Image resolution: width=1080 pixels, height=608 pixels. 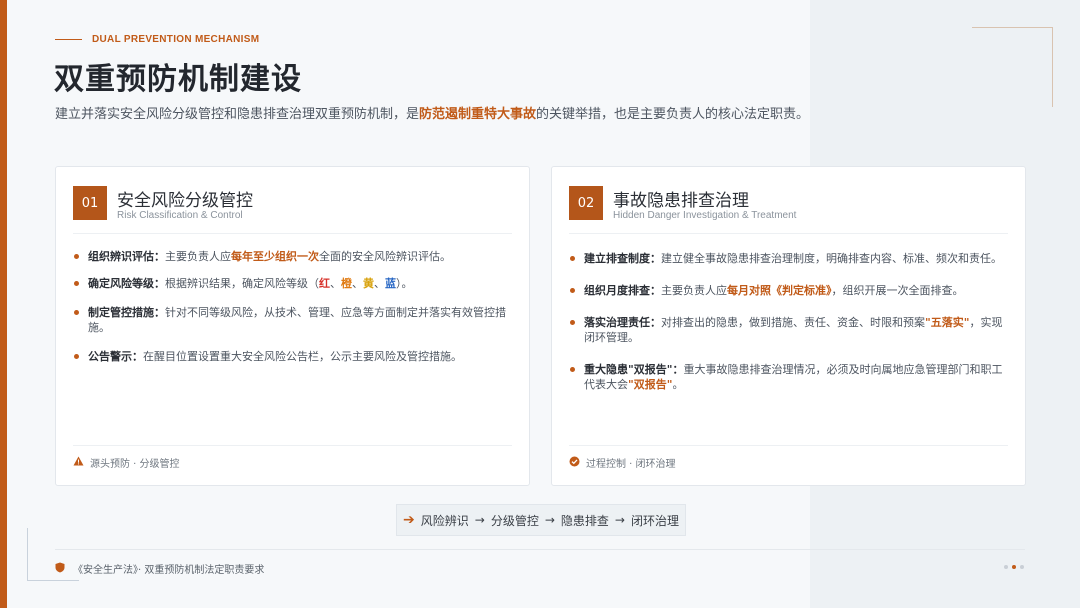 I want to click on card-footer-text: 过程控制 · 闭环治理, so click(x=631, y=464).